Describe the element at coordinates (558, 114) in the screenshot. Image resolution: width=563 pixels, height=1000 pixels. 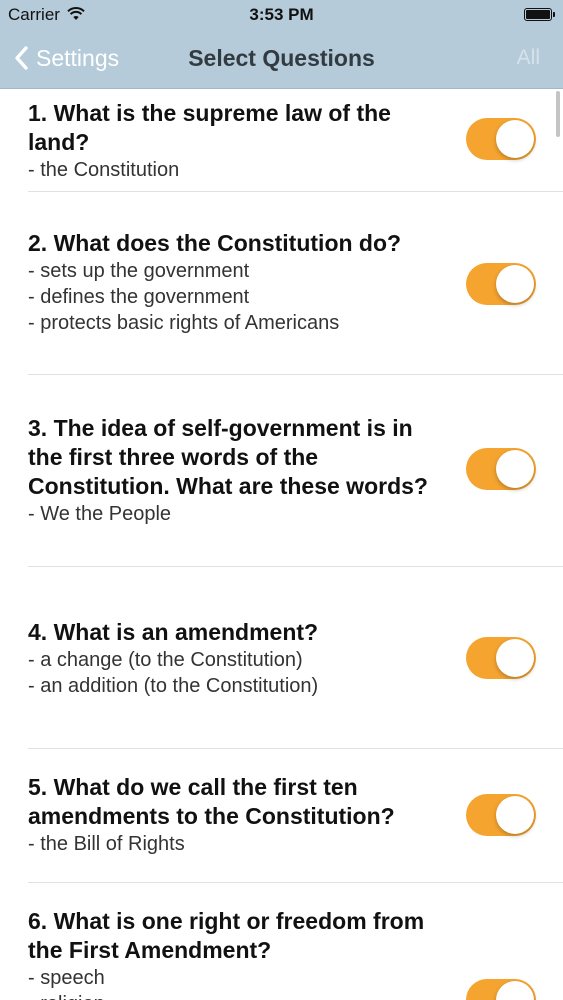
I see `scrollbar` at that location.